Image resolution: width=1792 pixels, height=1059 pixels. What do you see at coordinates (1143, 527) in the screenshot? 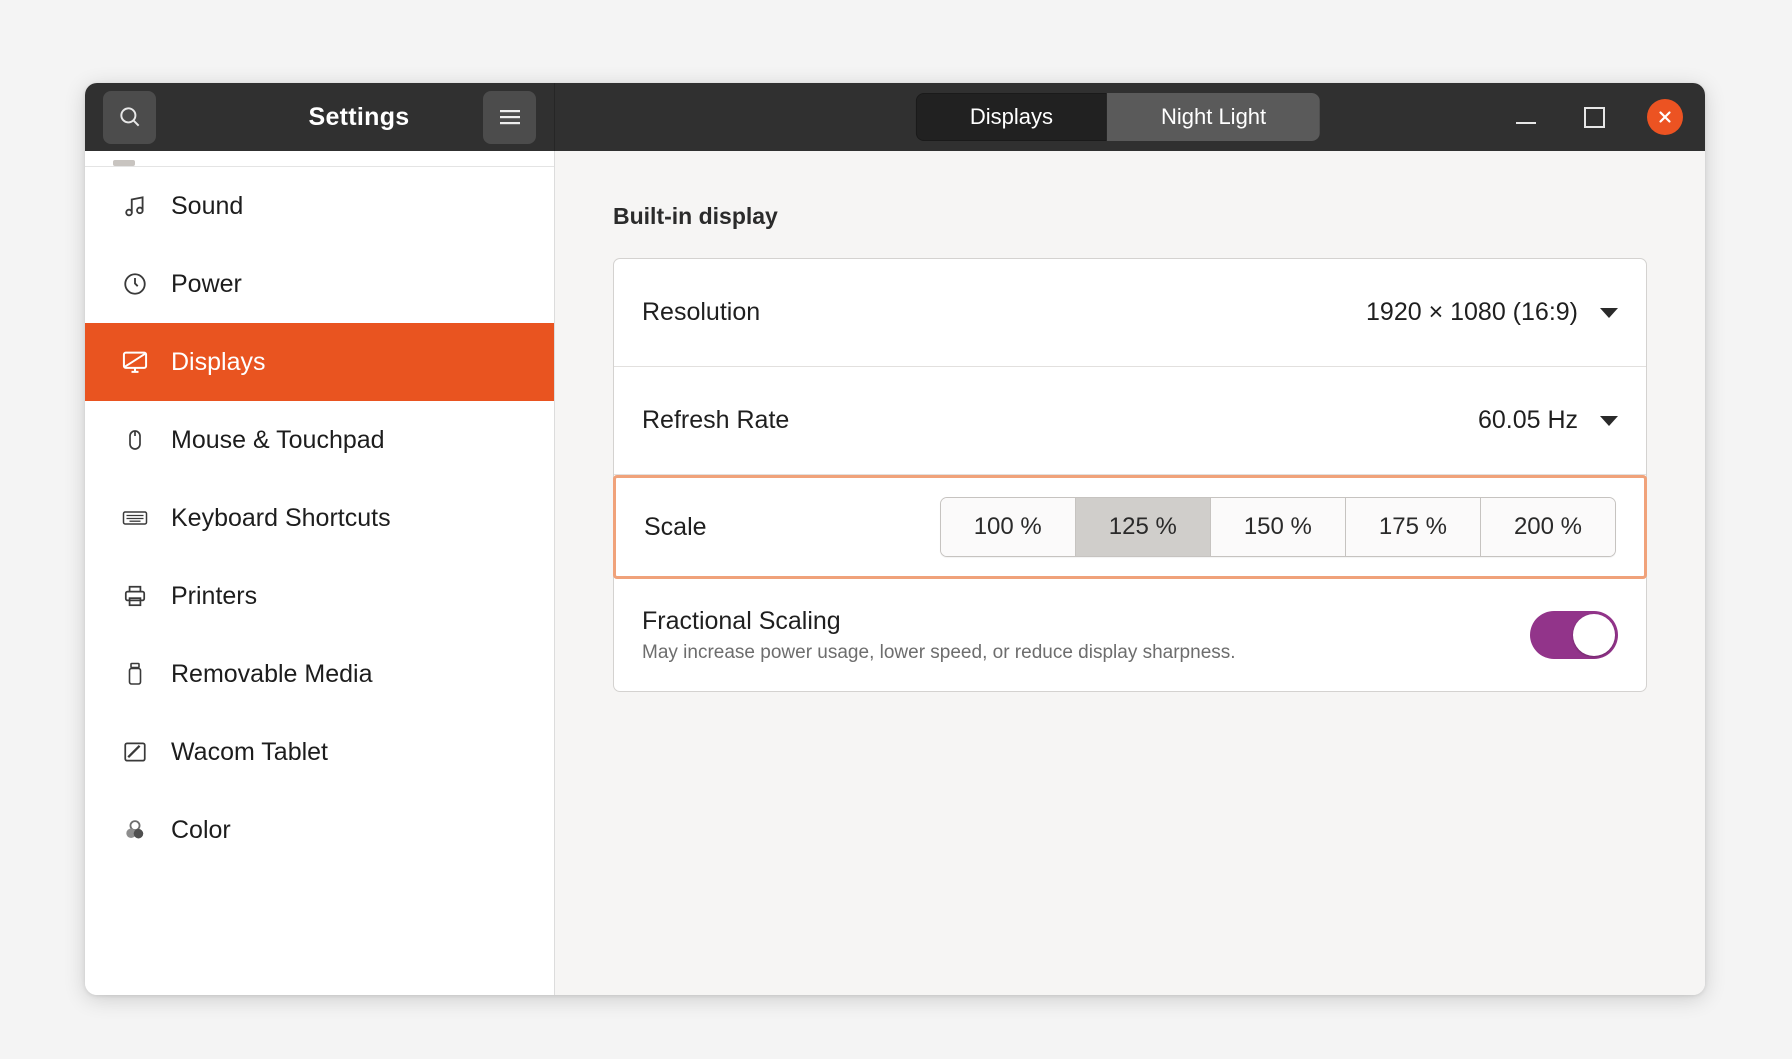
I see `scale-option-125: 125 %` at bounding box center [1143, 527].